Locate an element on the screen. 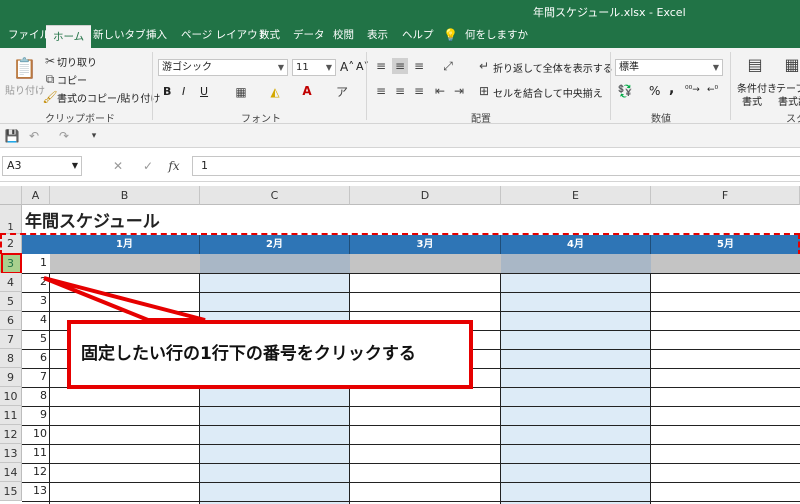 Image resolution: width=800 pixels, height=504 pixels. callout-arrow is located at coordinates (124, 299).